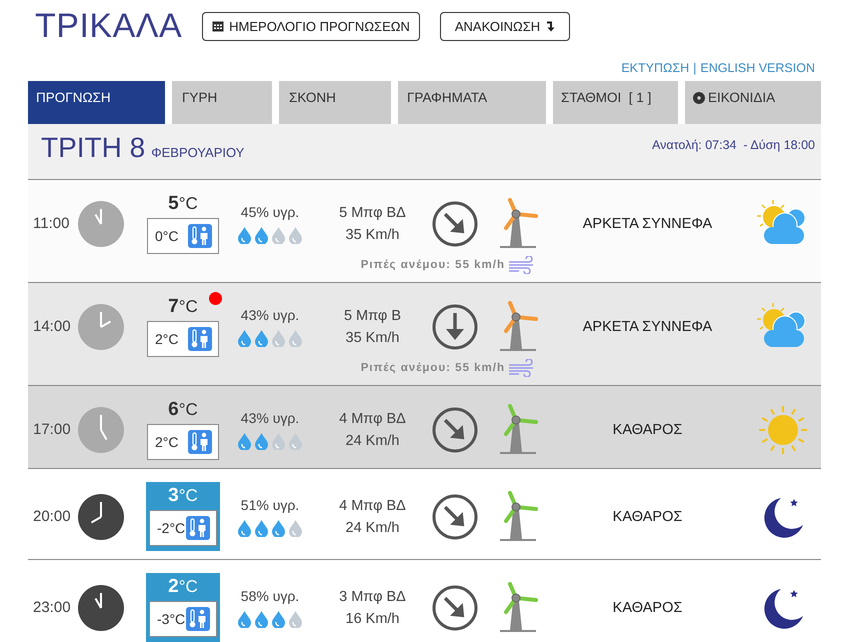 This screenshot has width=853, height=642. What do you see at coordinates (615, 102) in the screenshot?
I see `tab: ΣΤΑΘΜΟΙ [ 1 ]` at bounding box center [615, 102].